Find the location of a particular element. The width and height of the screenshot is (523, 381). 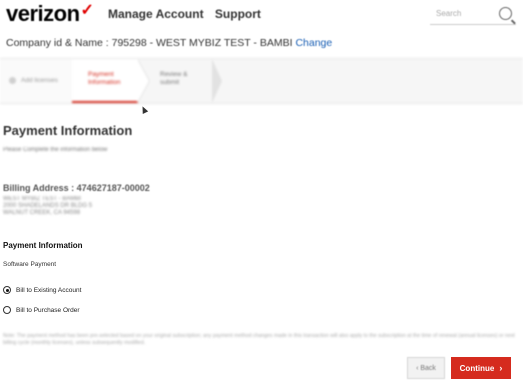

radio-unselected is located at coordinates (7, 310).